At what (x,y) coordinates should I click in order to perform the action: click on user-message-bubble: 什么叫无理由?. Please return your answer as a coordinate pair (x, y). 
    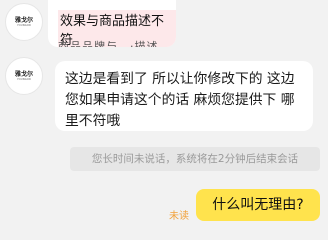
    Looking at the image, I should click on (258, 205).